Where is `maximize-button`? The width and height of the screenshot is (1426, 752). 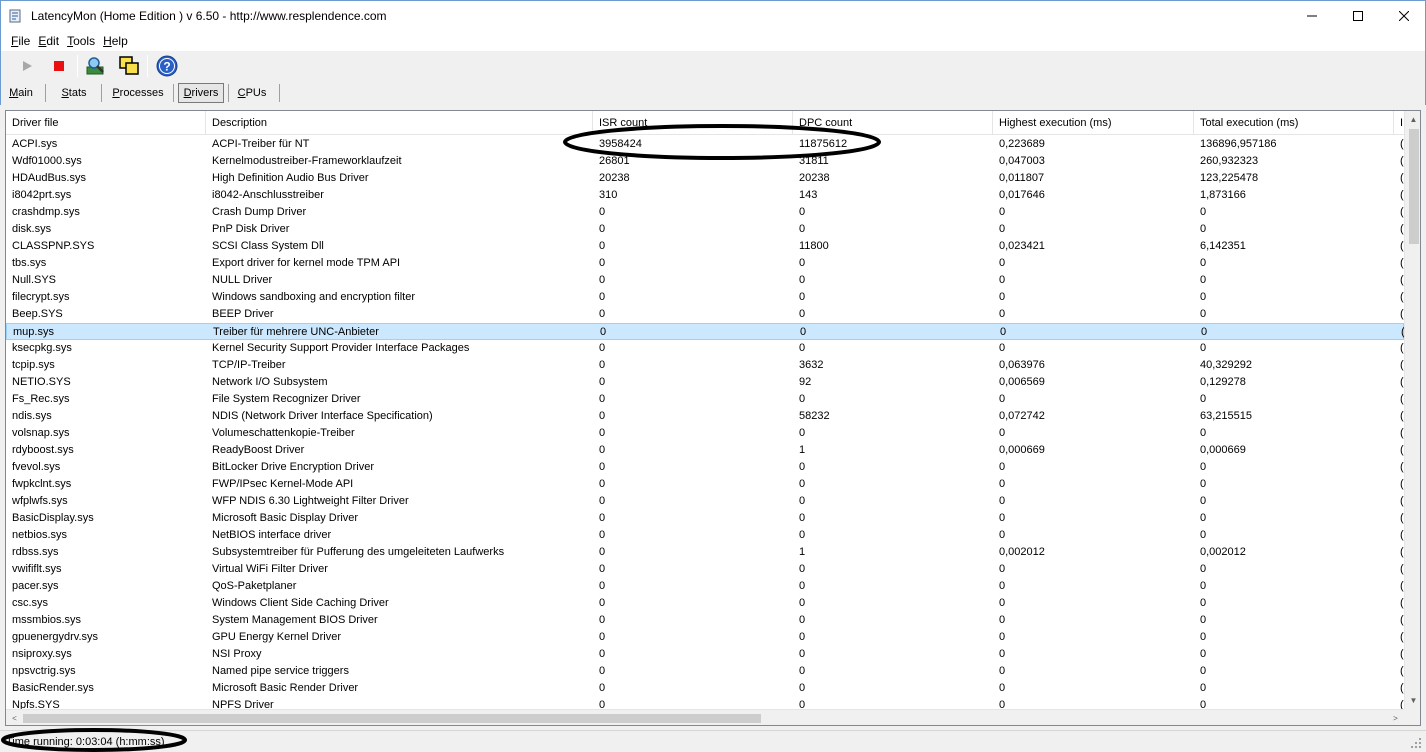 maximize-button is located at coordinates (1358, 16).